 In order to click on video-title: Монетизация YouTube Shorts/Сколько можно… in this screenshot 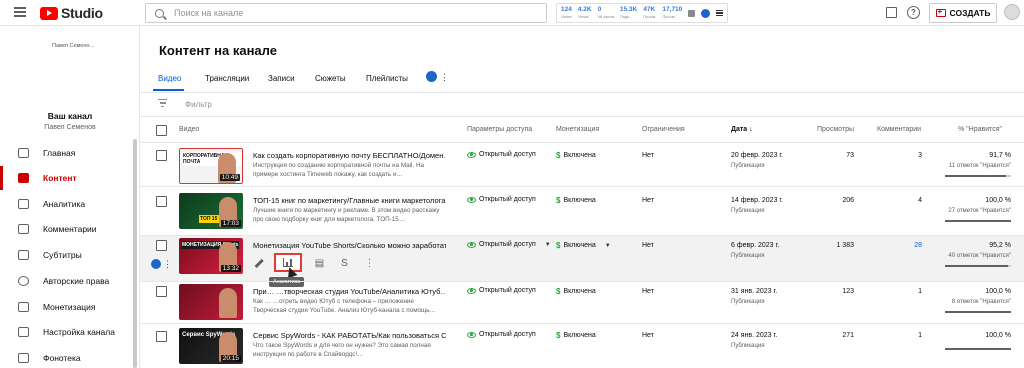, I will do `click(349, 245)`.